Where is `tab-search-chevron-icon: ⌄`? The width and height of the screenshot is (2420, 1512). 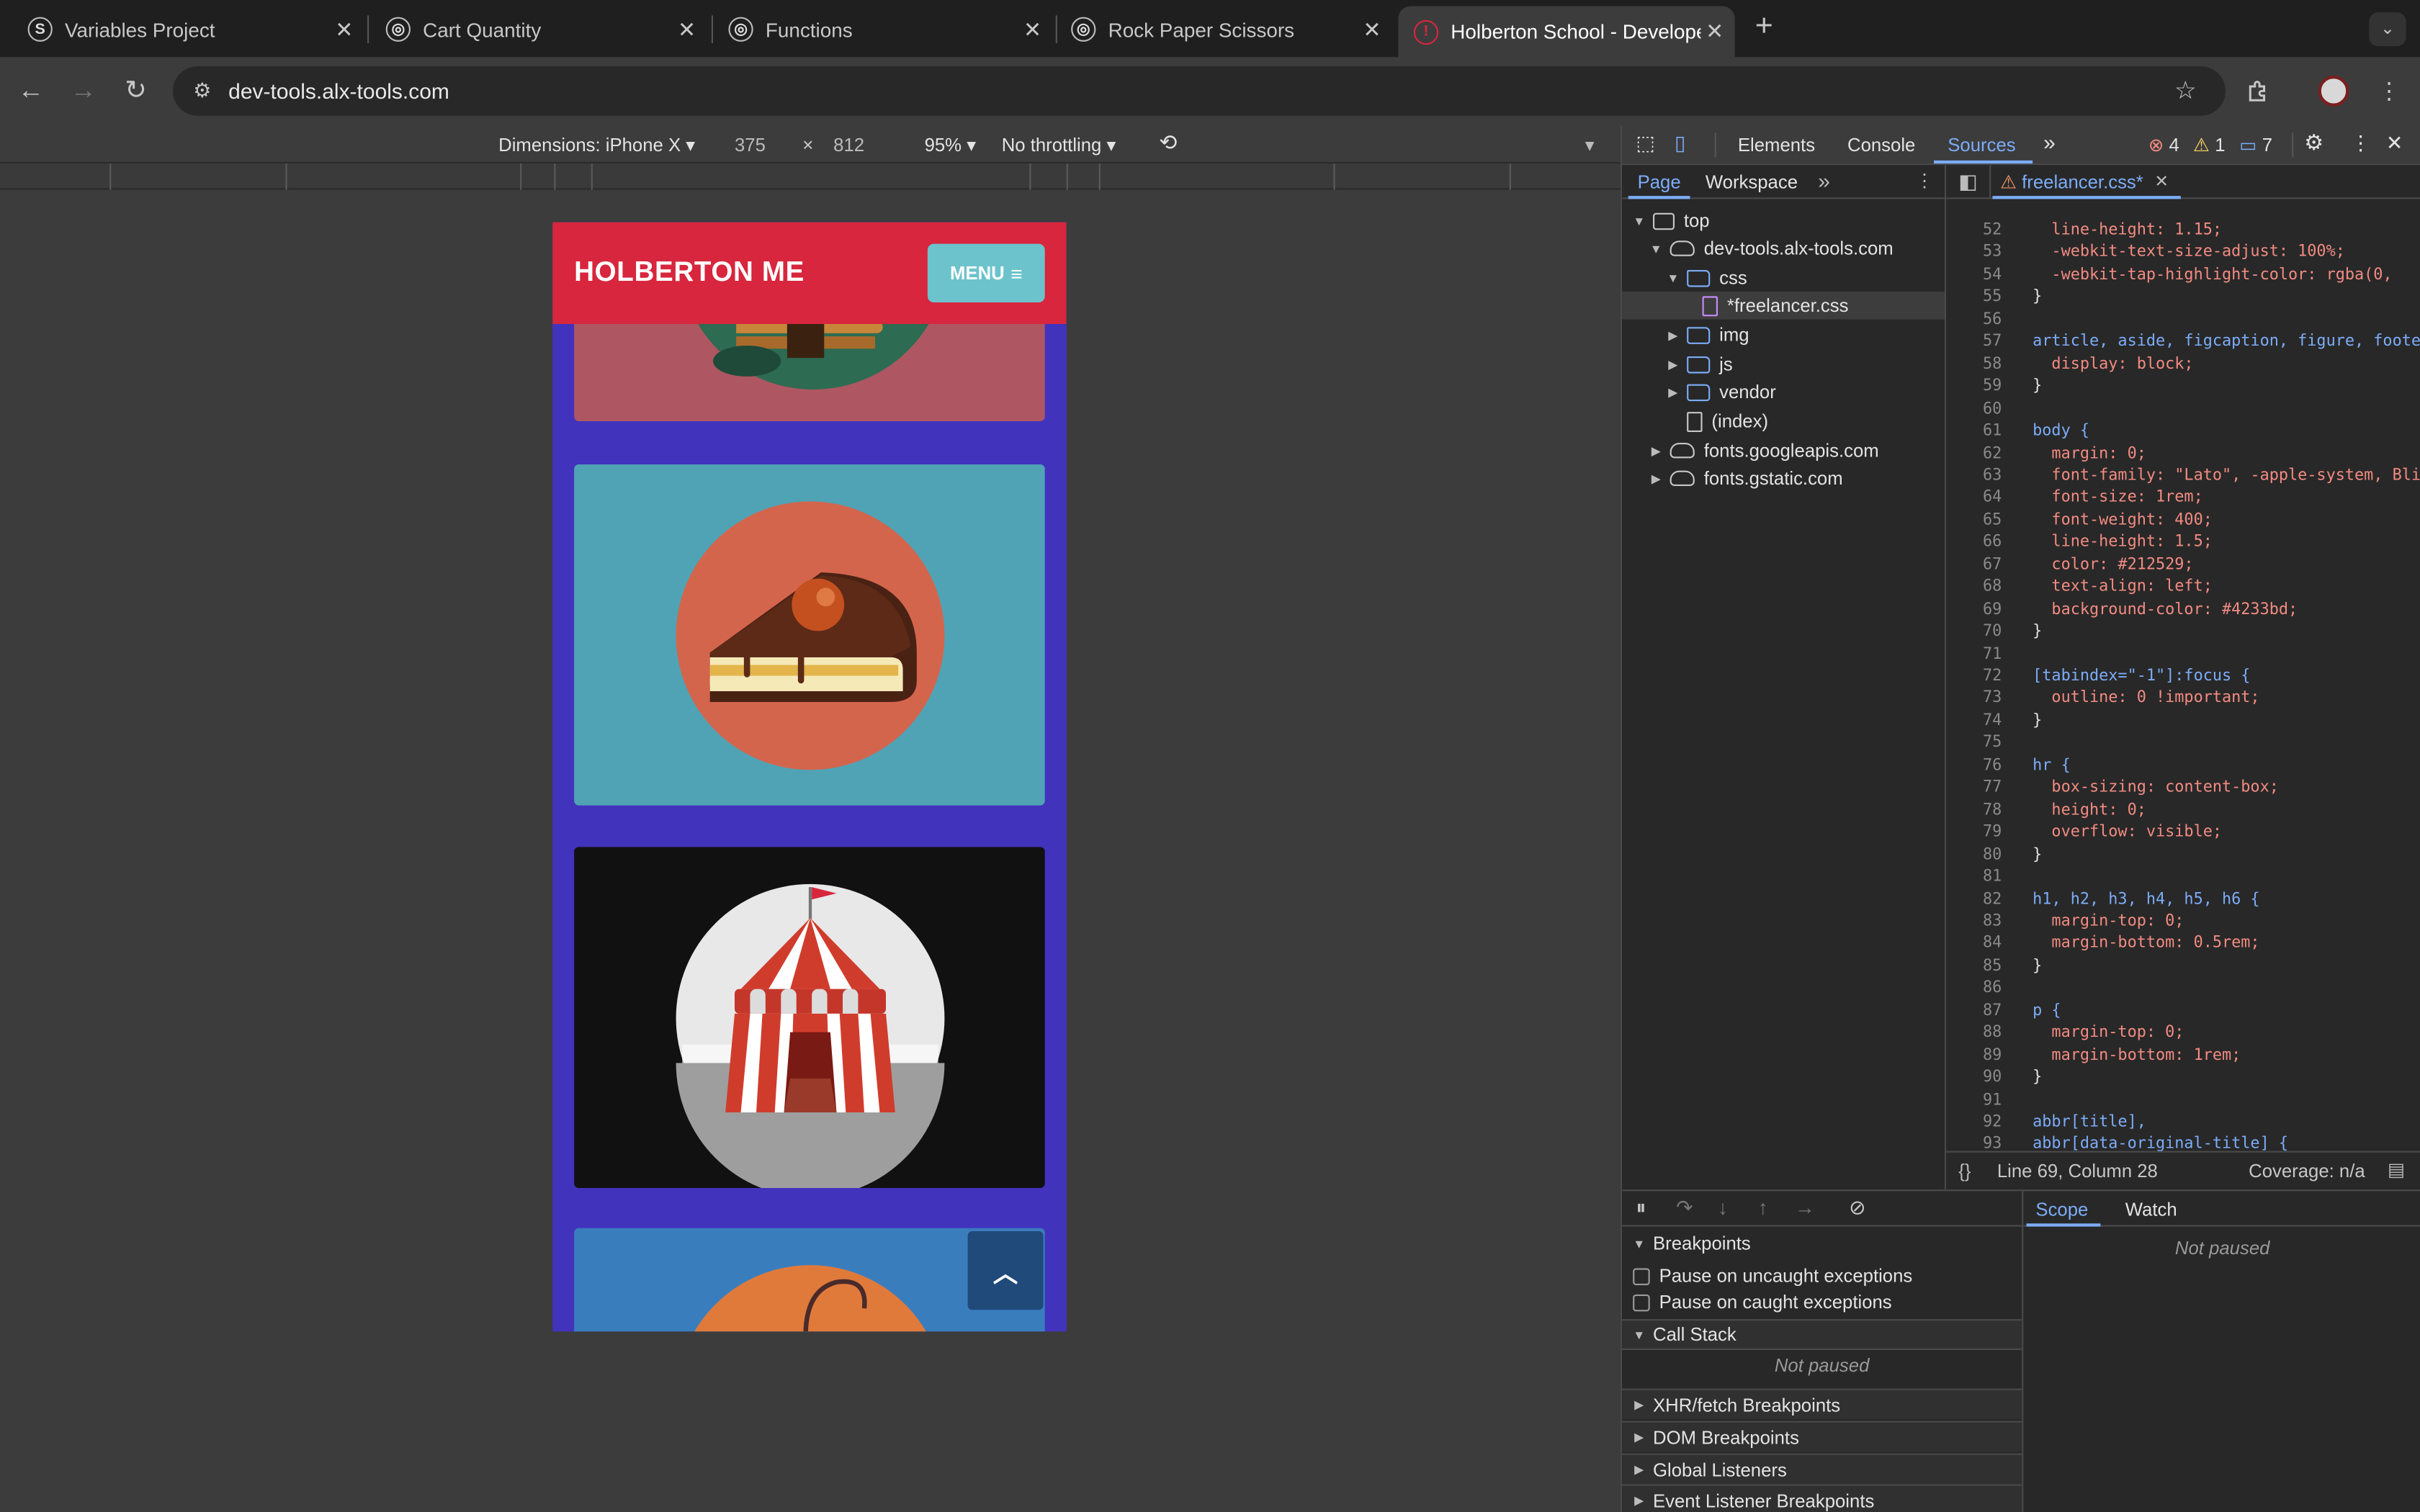
tab-search-chevron-icon: ⌄ is located at coordinates (2387, 29).